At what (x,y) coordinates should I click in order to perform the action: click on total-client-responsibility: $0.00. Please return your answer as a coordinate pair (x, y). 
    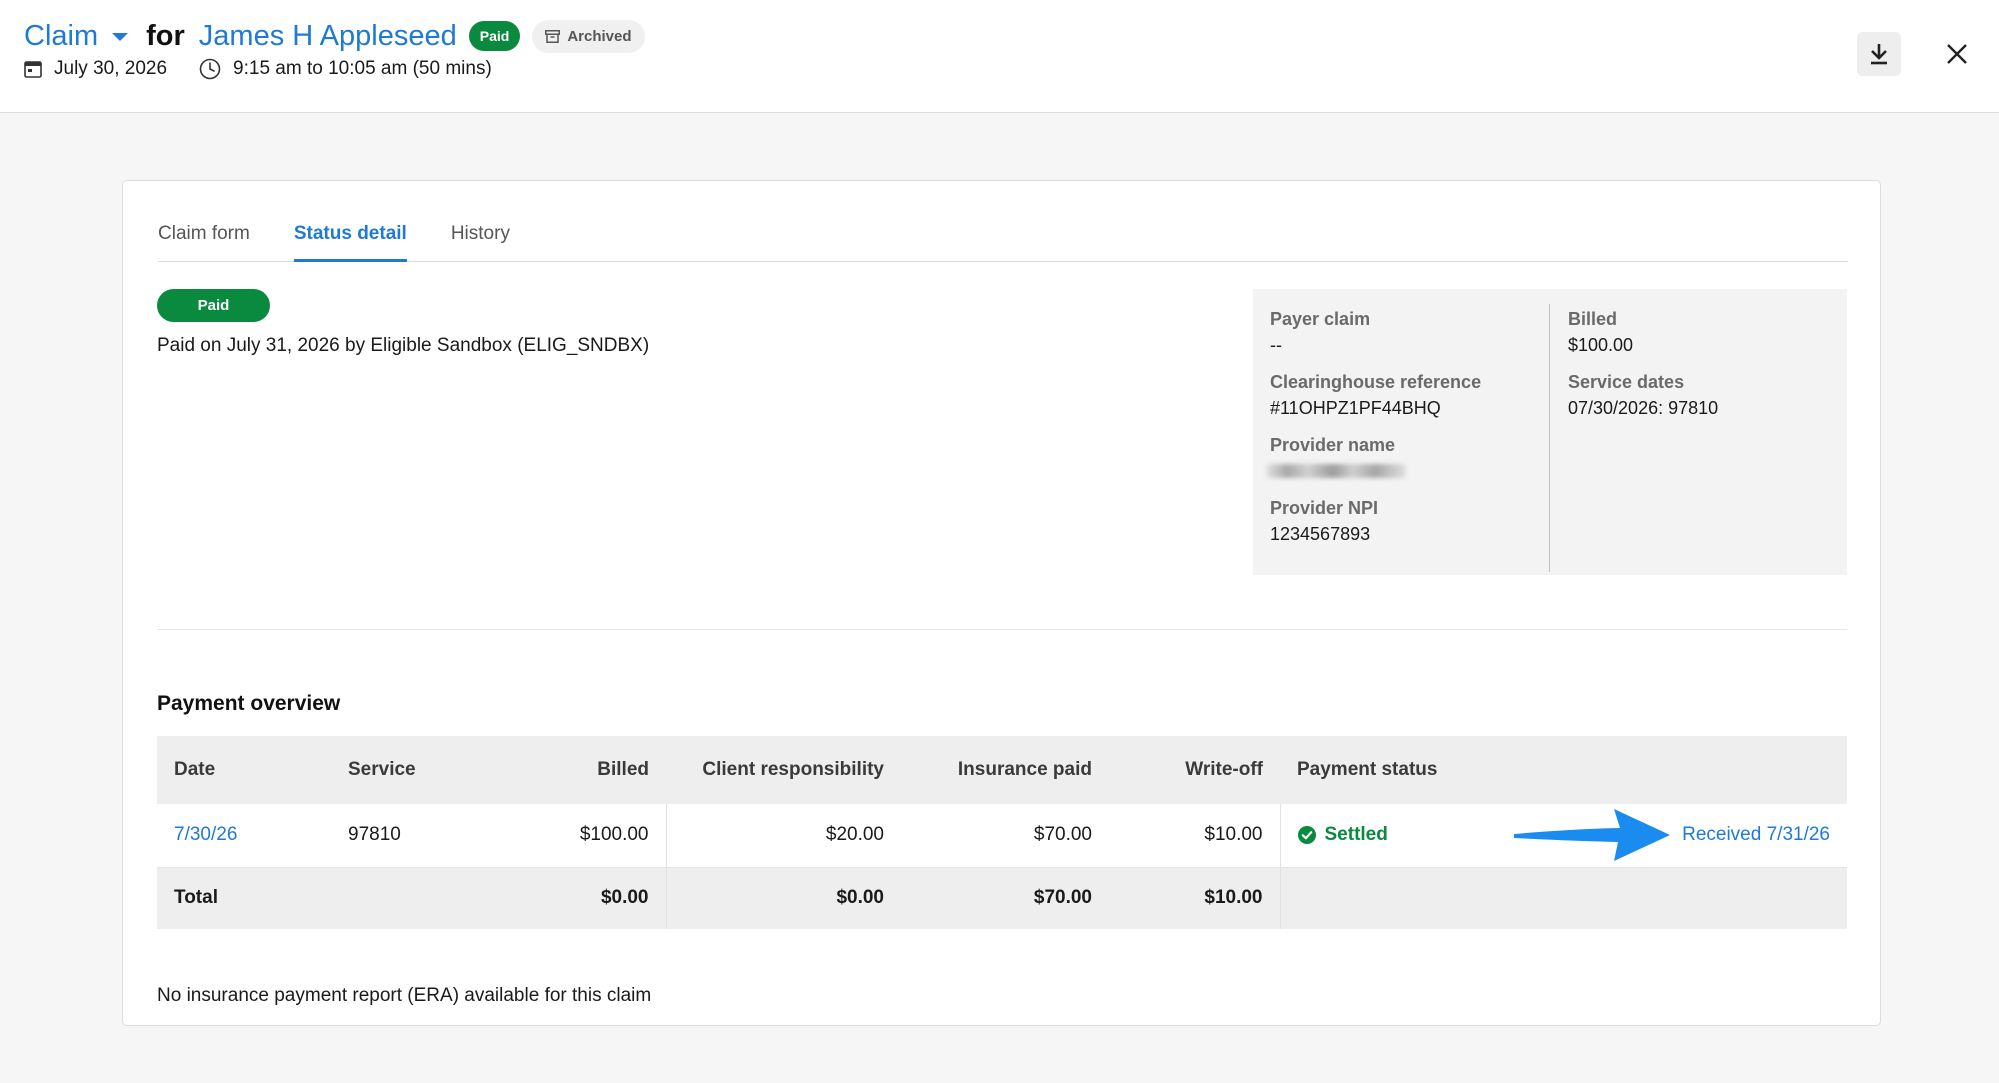
    Looking at the image, I should click on (783, 898).